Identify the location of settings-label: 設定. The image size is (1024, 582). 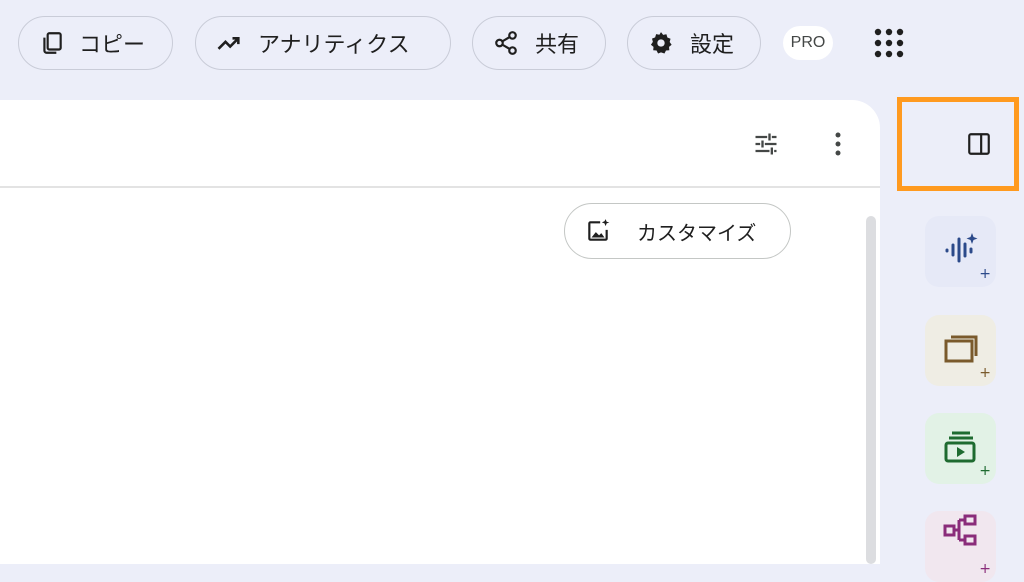
(712, 45).